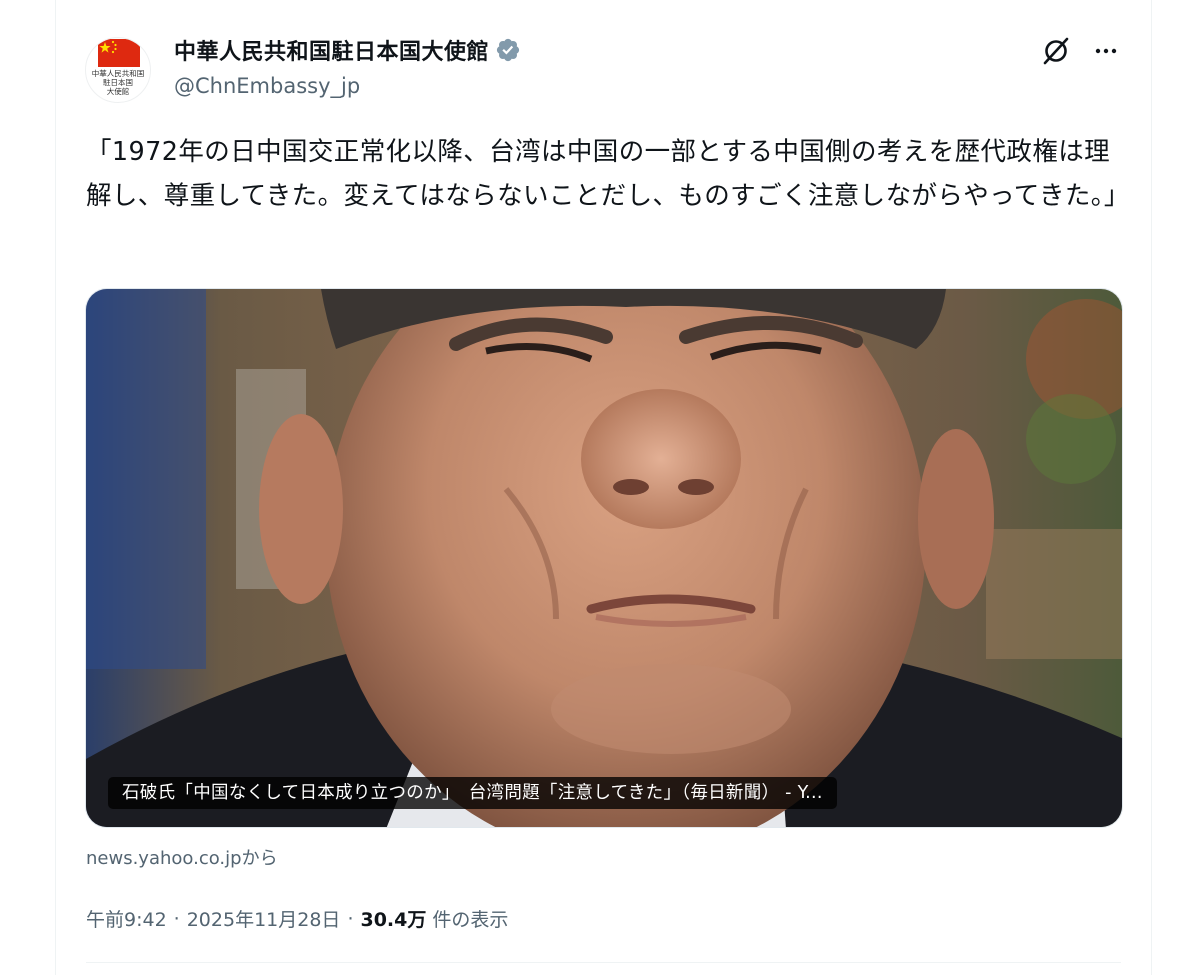 The width and height of the screenshot is (1200, 975). I want to click on tweet-time: 午前9:42, so click(126, 918).